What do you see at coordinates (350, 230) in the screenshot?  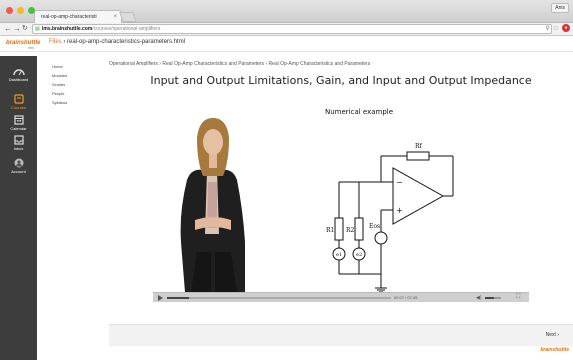 I see `r2-label: R2` at bounding box center [350, 230].